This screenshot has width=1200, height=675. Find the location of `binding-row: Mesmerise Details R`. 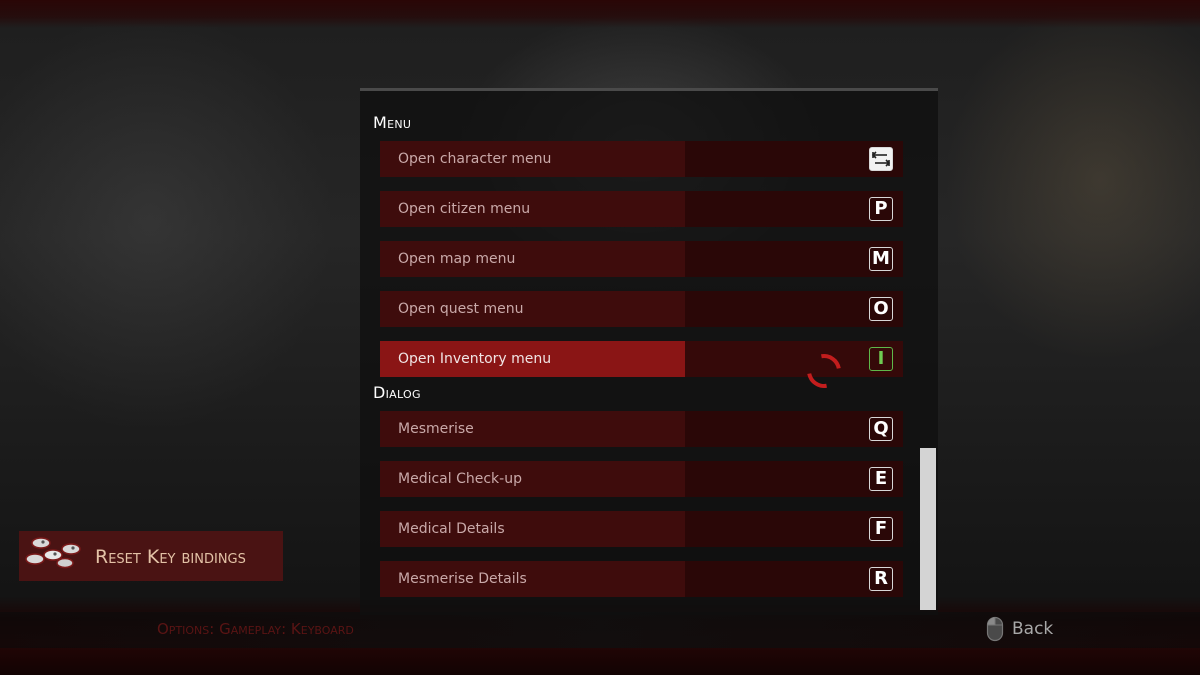

binding-row: Mesmerise Details R is located at coordinates (641, 579).